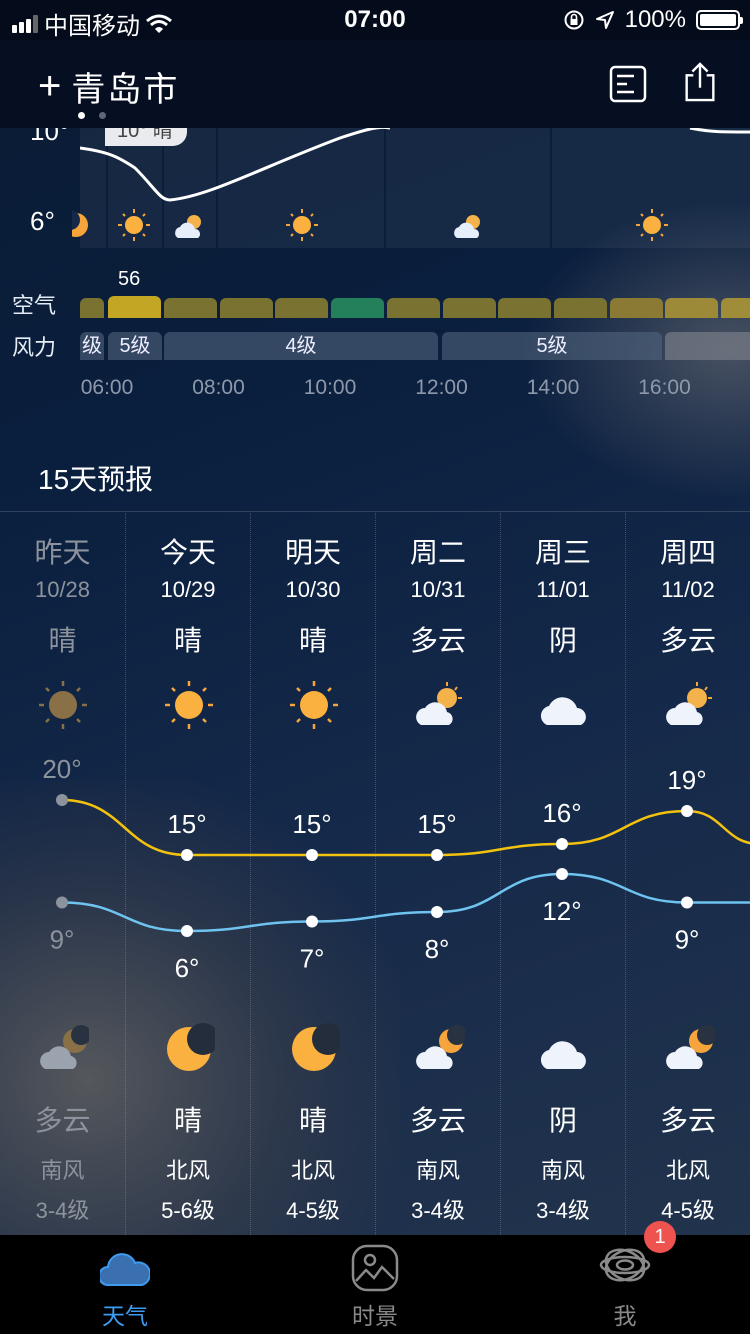 This screenshot has width=750, height=1334. What do you see at coordinates (125, 86) in the screenshot?
I see `city-name: 青岛市` at bounding box center [125, 86].